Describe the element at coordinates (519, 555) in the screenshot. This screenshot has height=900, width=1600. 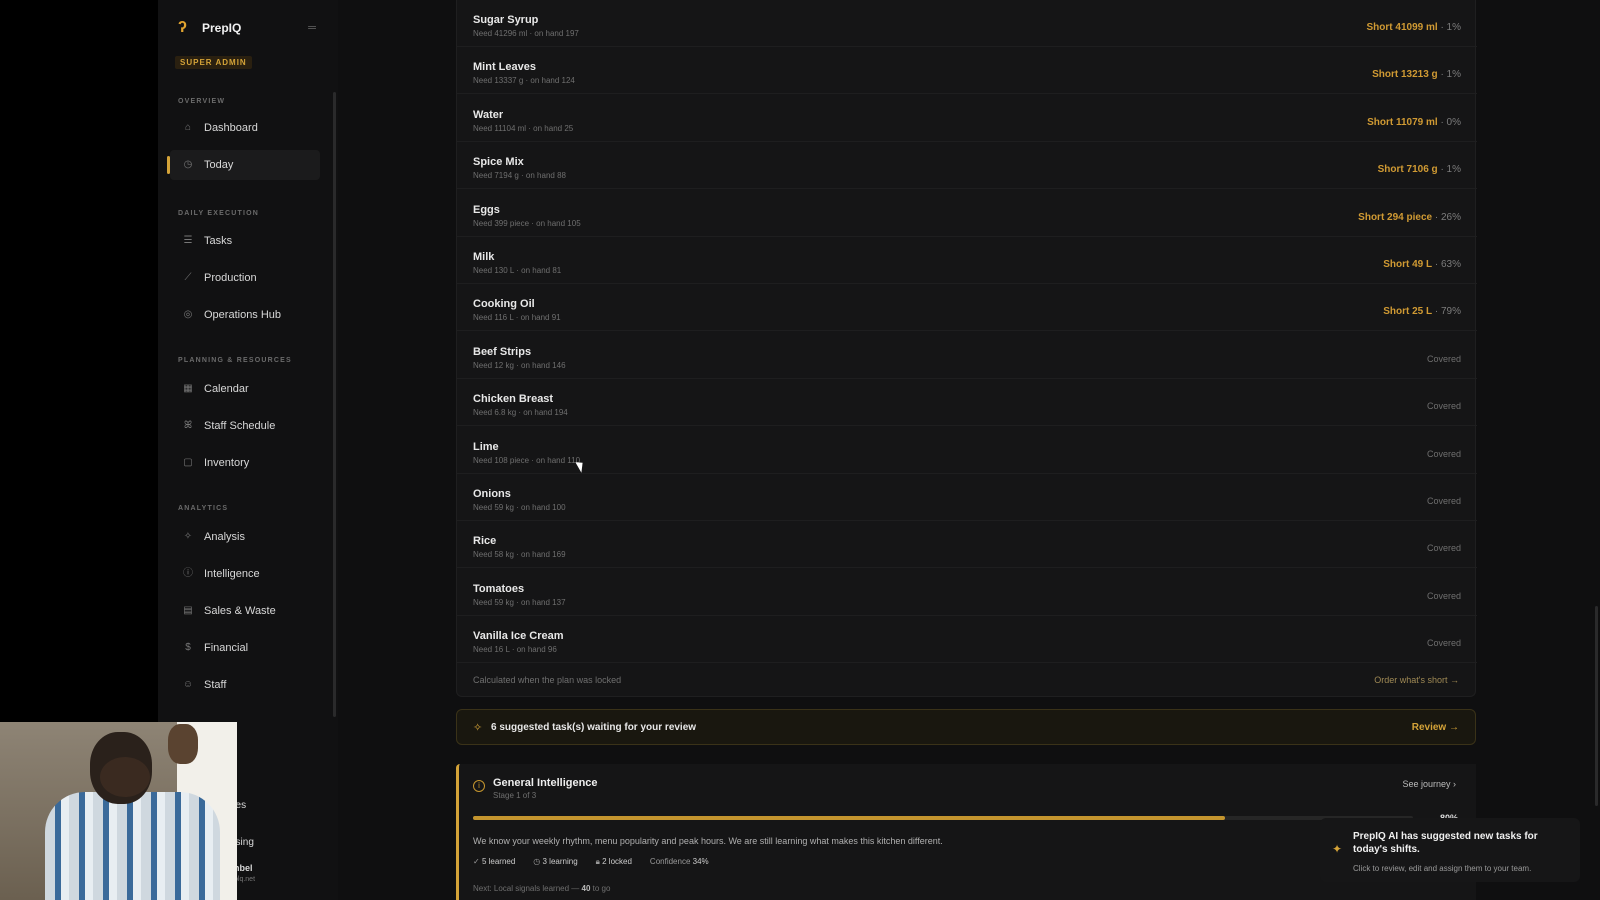
I see `item-need: Need 58 kg · on hand 169` at that location.